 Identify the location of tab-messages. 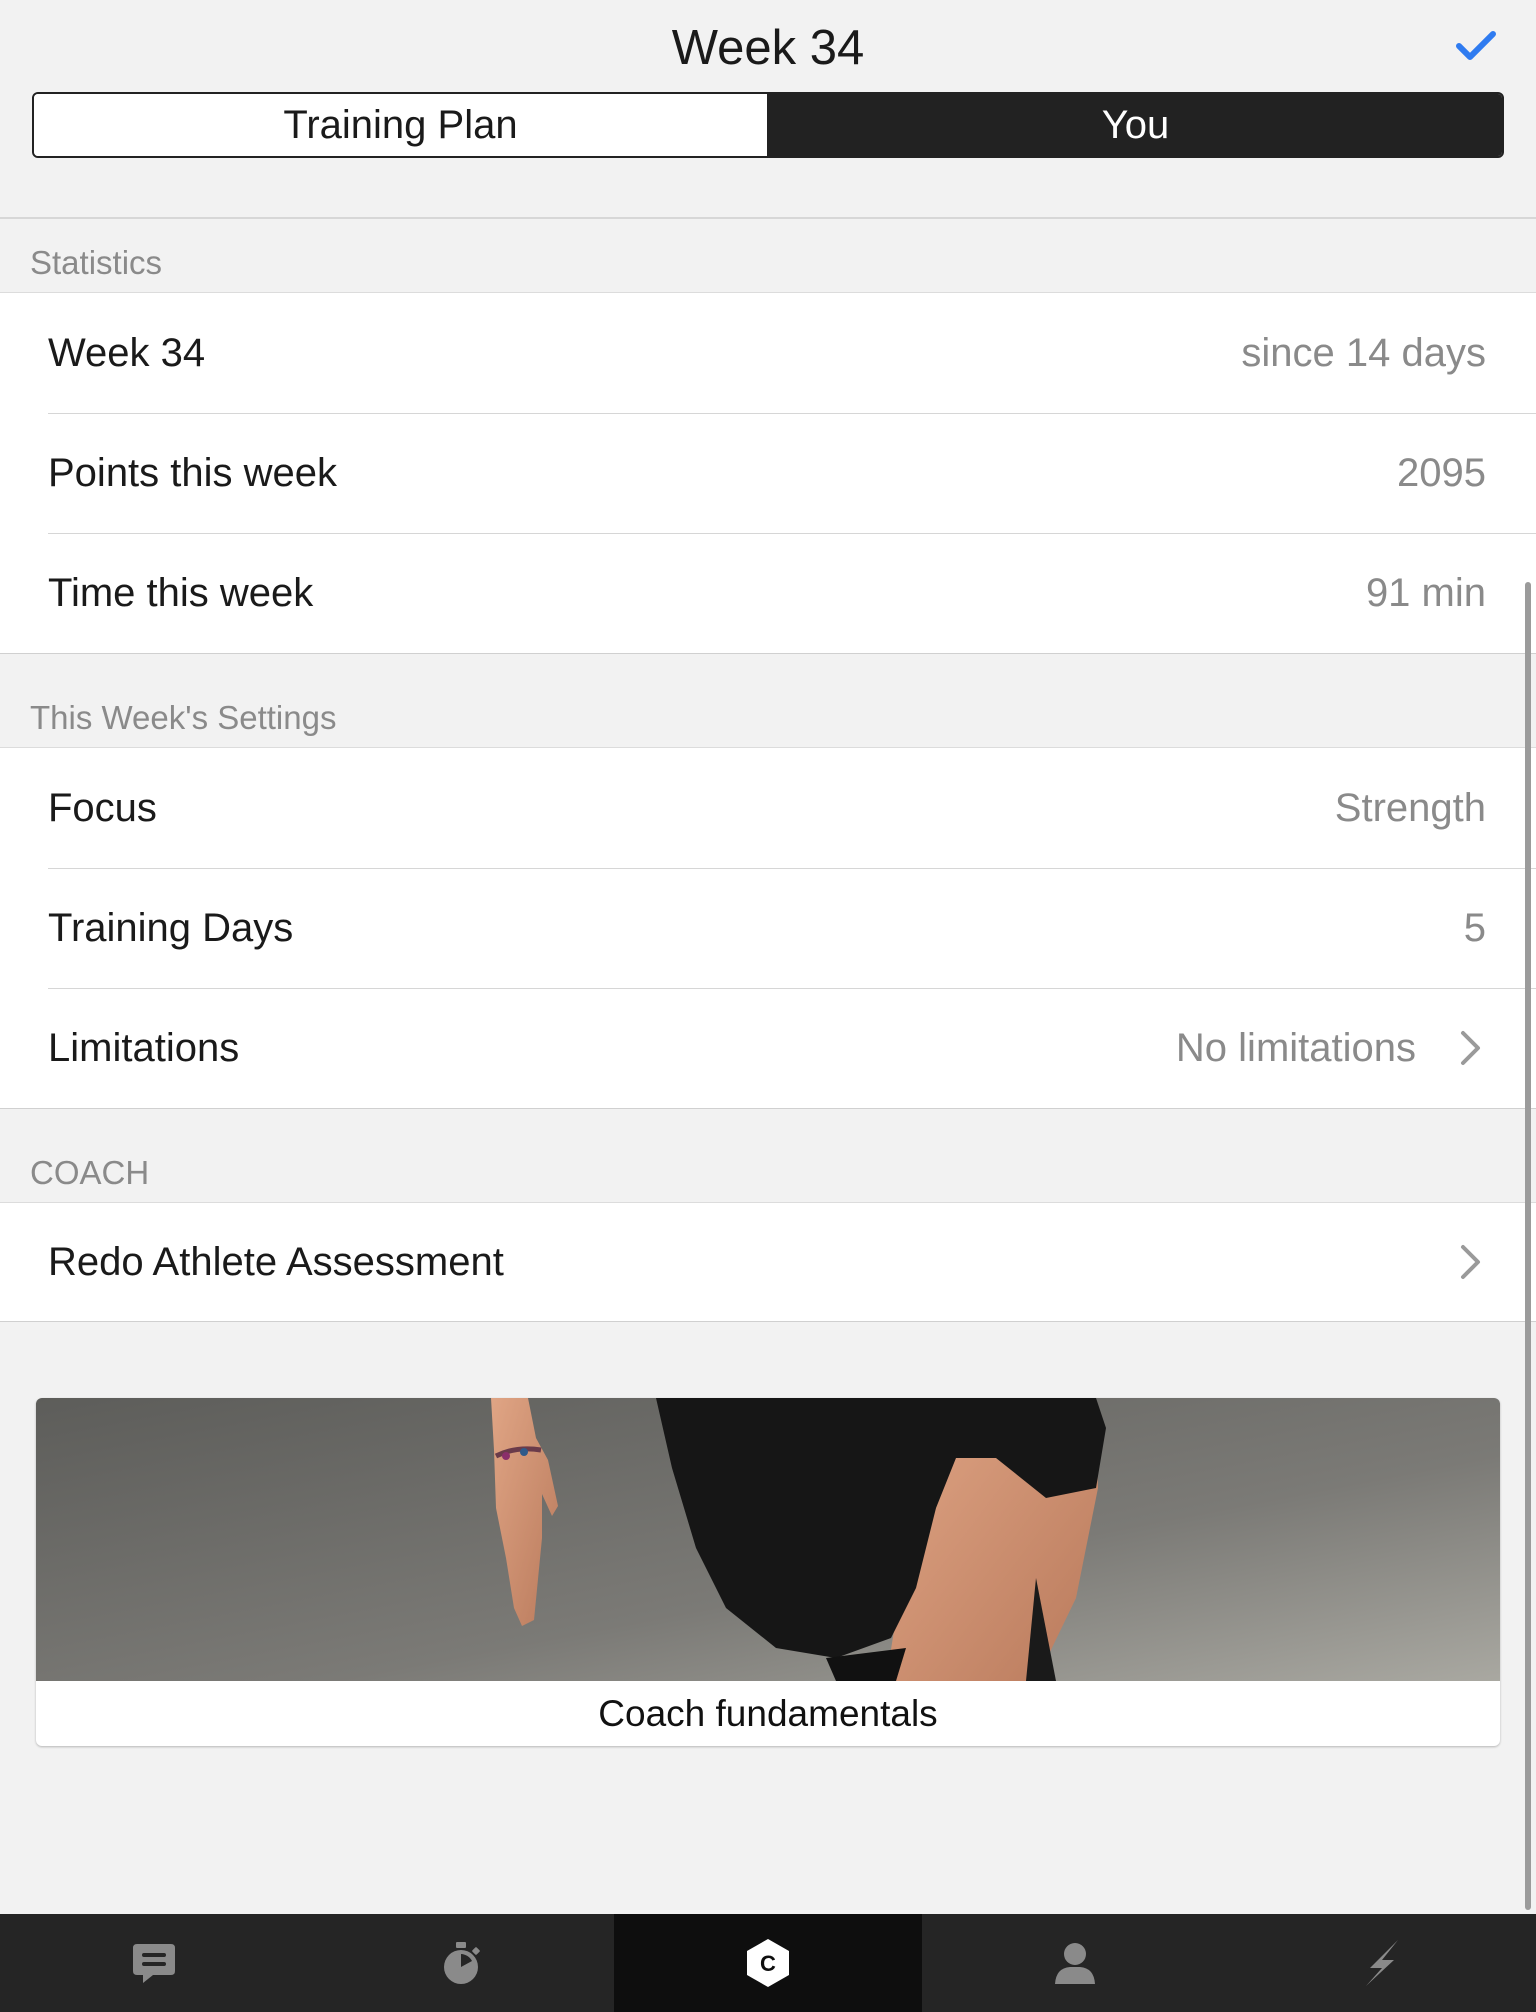
(153, 1963).